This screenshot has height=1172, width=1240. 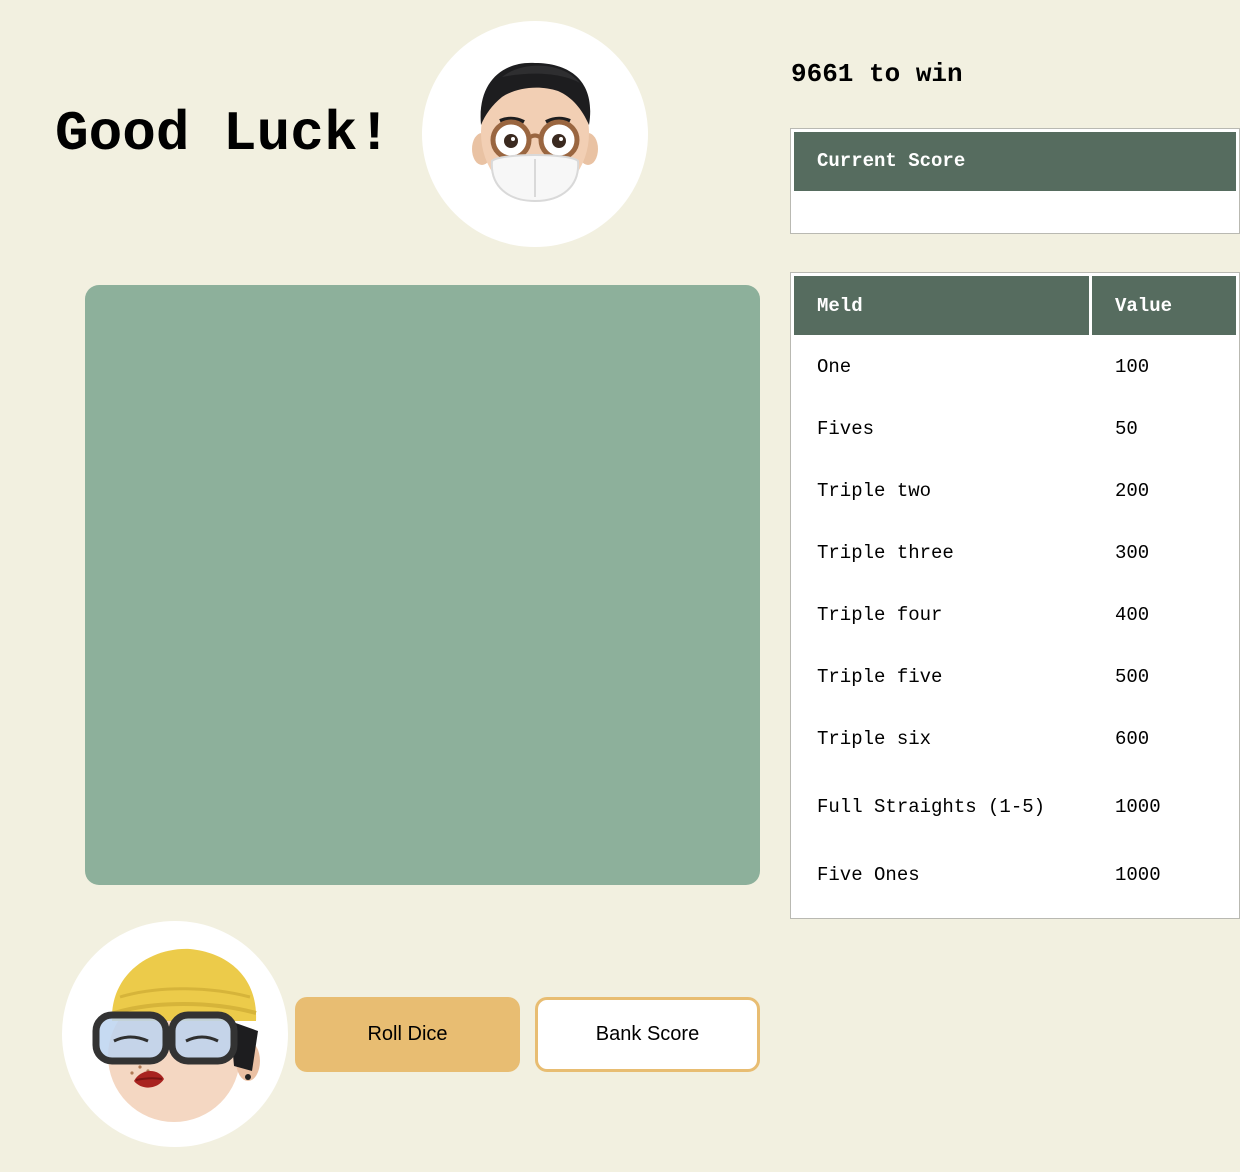 I want to click on meld-name: Full Straights (1-5), so click(x=931, y=807).